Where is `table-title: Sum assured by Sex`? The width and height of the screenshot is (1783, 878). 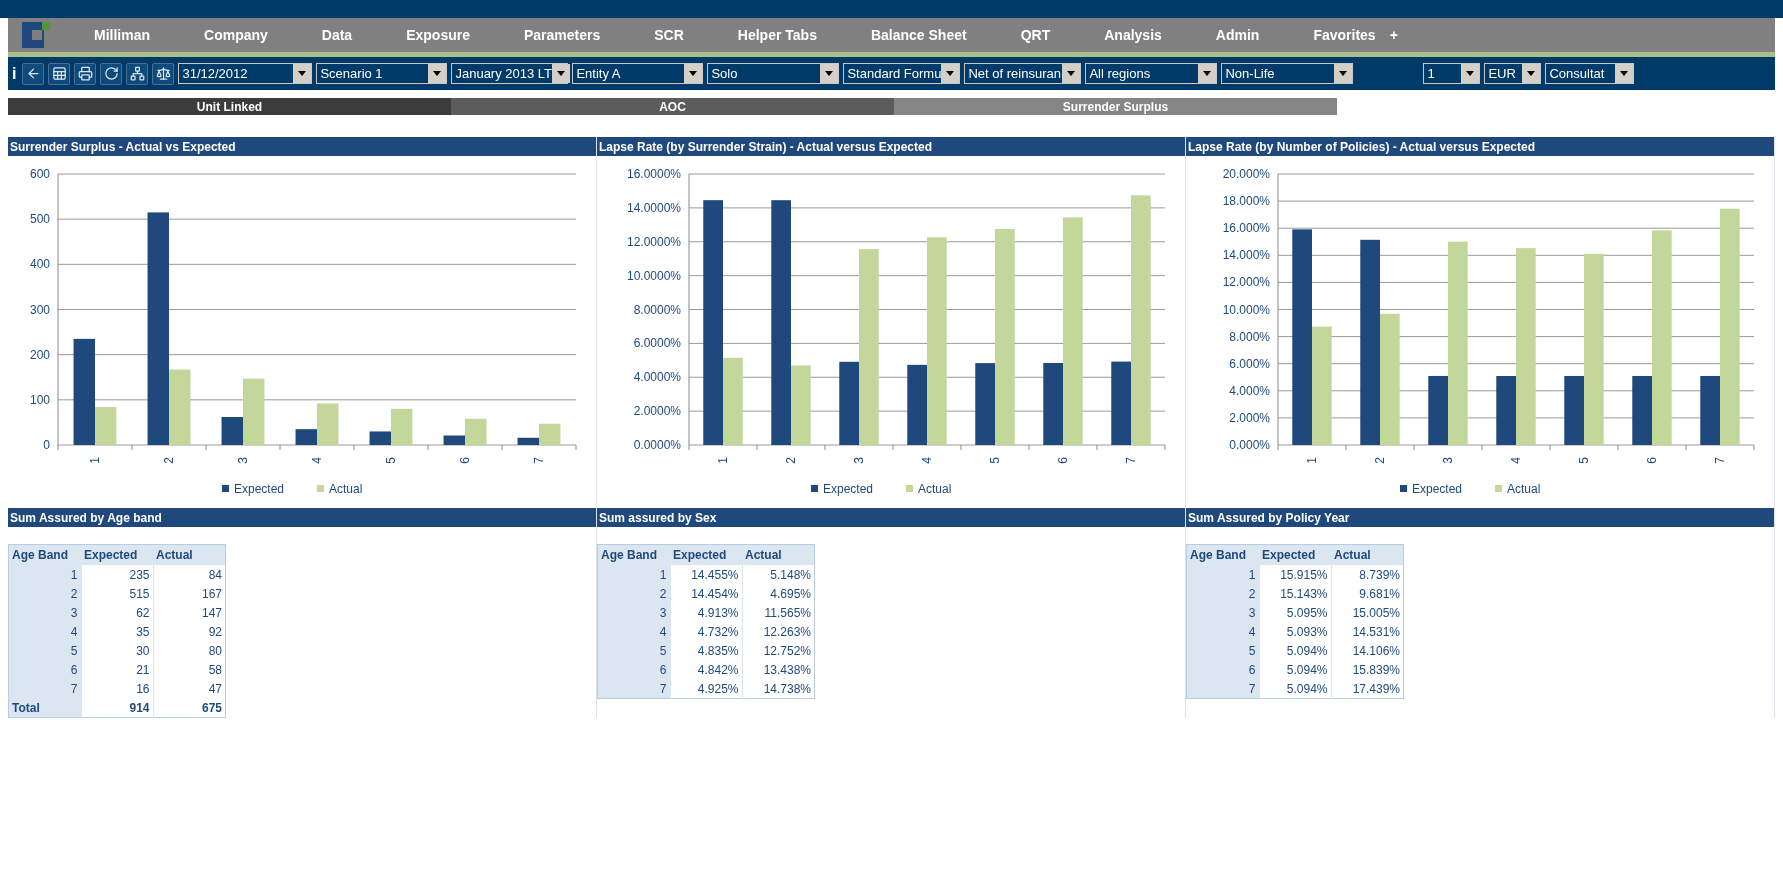 table-title: Sum assured by Sex is located at coordinates (891, 517).